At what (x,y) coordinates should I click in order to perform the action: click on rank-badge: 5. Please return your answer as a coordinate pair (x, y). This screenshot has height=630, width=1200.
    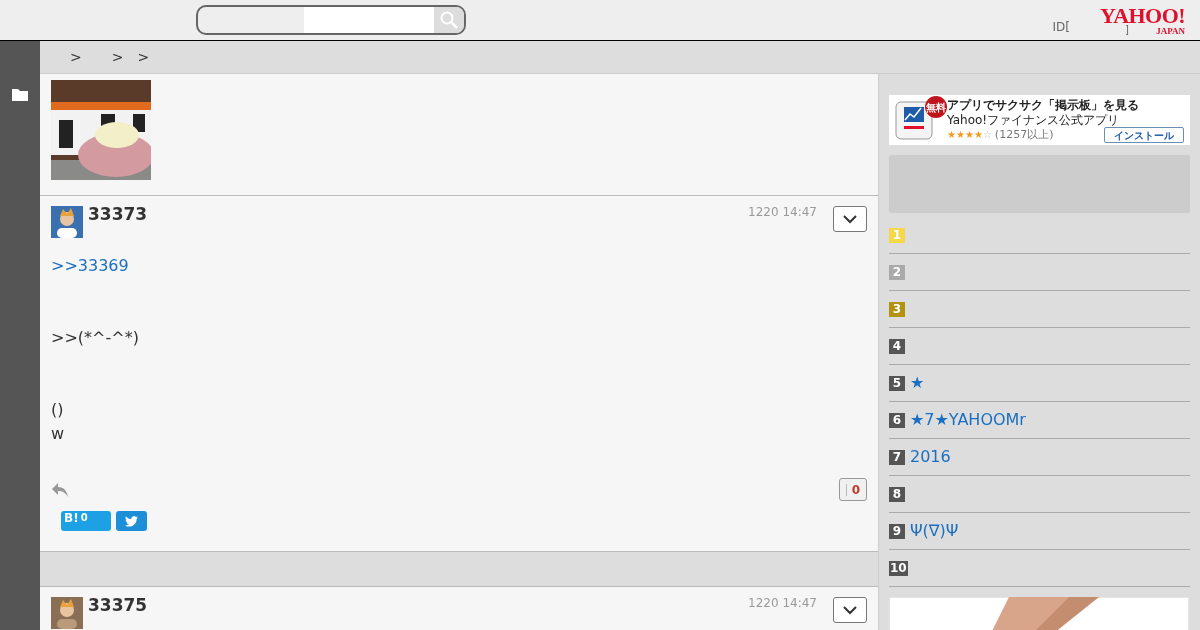
    Looking at the image, I should click on (897, 383).